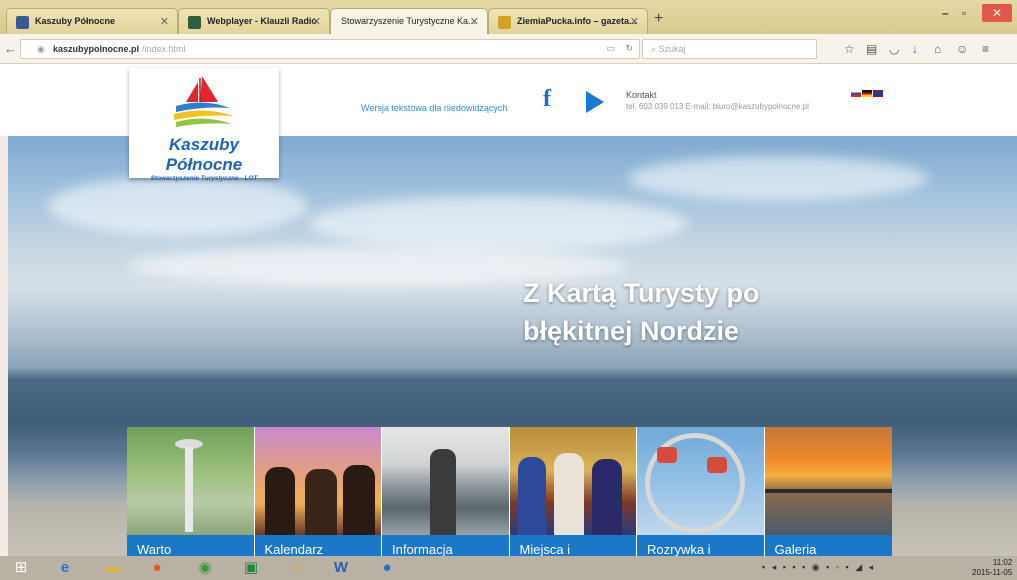  I want to click on radio-favicon-icon, so click(194, 22).